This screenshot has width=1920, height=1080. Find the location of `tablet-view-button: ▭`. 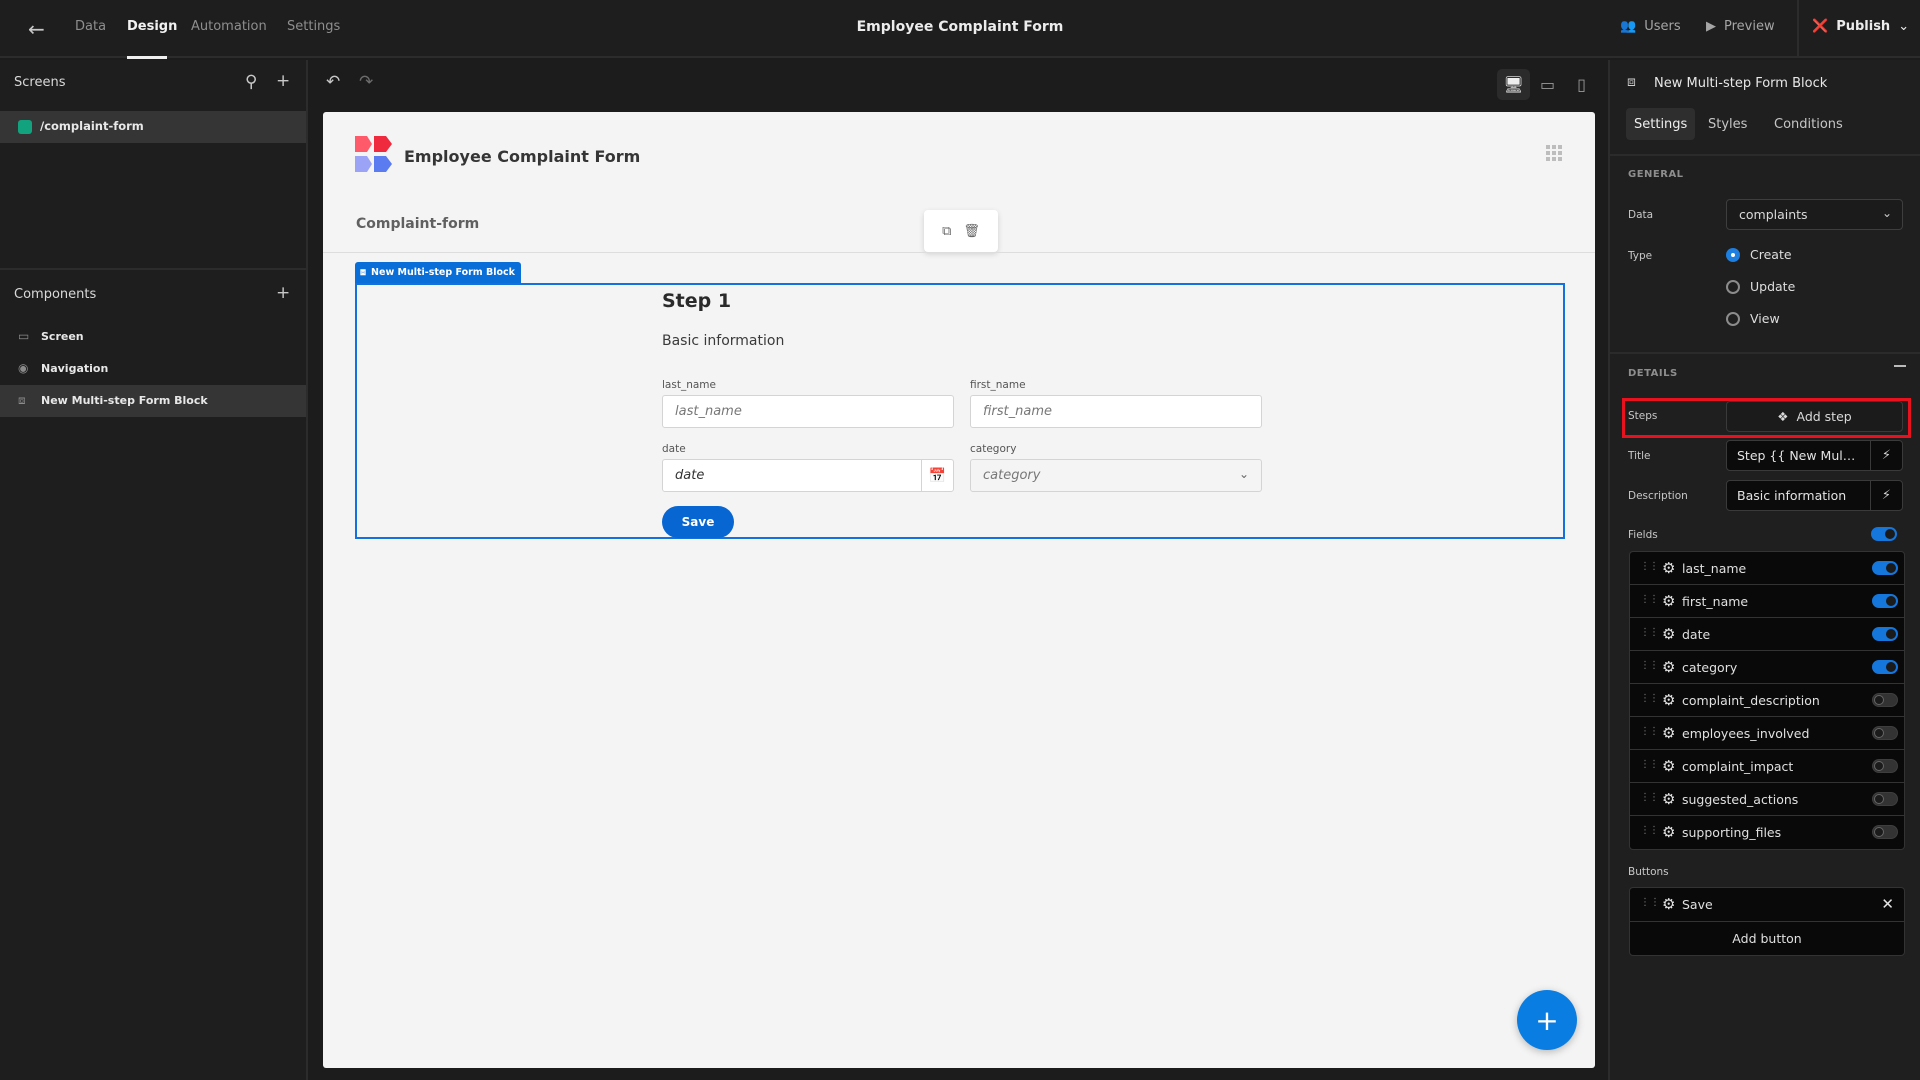

tablet-view-button: ▭ is located at coordinates (1547, 84).